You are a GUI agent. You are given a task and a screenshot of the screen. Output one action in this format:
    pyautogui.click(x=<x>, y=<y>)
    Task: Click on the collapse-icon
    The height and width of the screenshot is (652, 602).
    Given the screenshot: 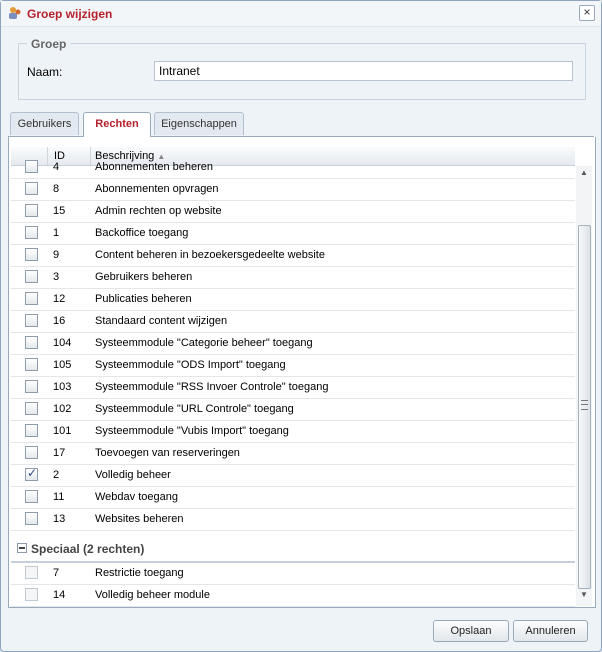 What is the action you would take?
    pyautogui.click(x=22, y=548)
    